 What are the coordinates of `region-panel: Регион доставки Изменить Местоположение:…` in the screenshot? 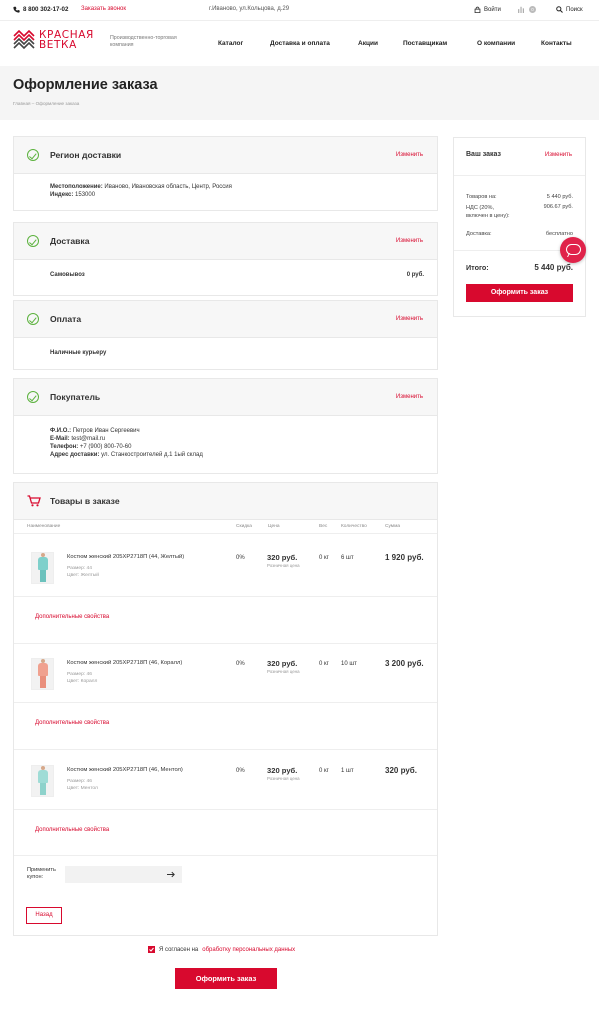 It's located at (225, 173).